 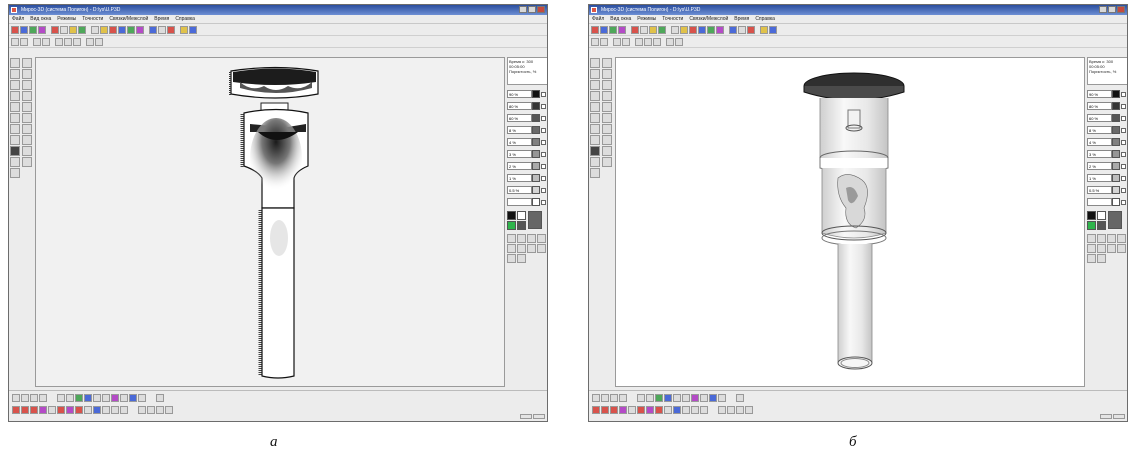 I want to click on collapse-icon, so click(x=595, y=162).